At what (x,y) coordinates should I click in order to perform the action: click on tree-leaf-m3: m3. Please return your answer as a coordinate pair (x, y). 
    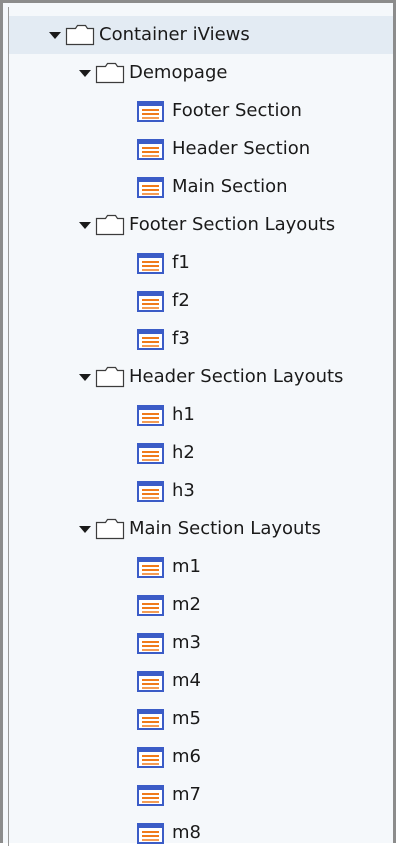
    Looking at the image, I should click on (201, 643).